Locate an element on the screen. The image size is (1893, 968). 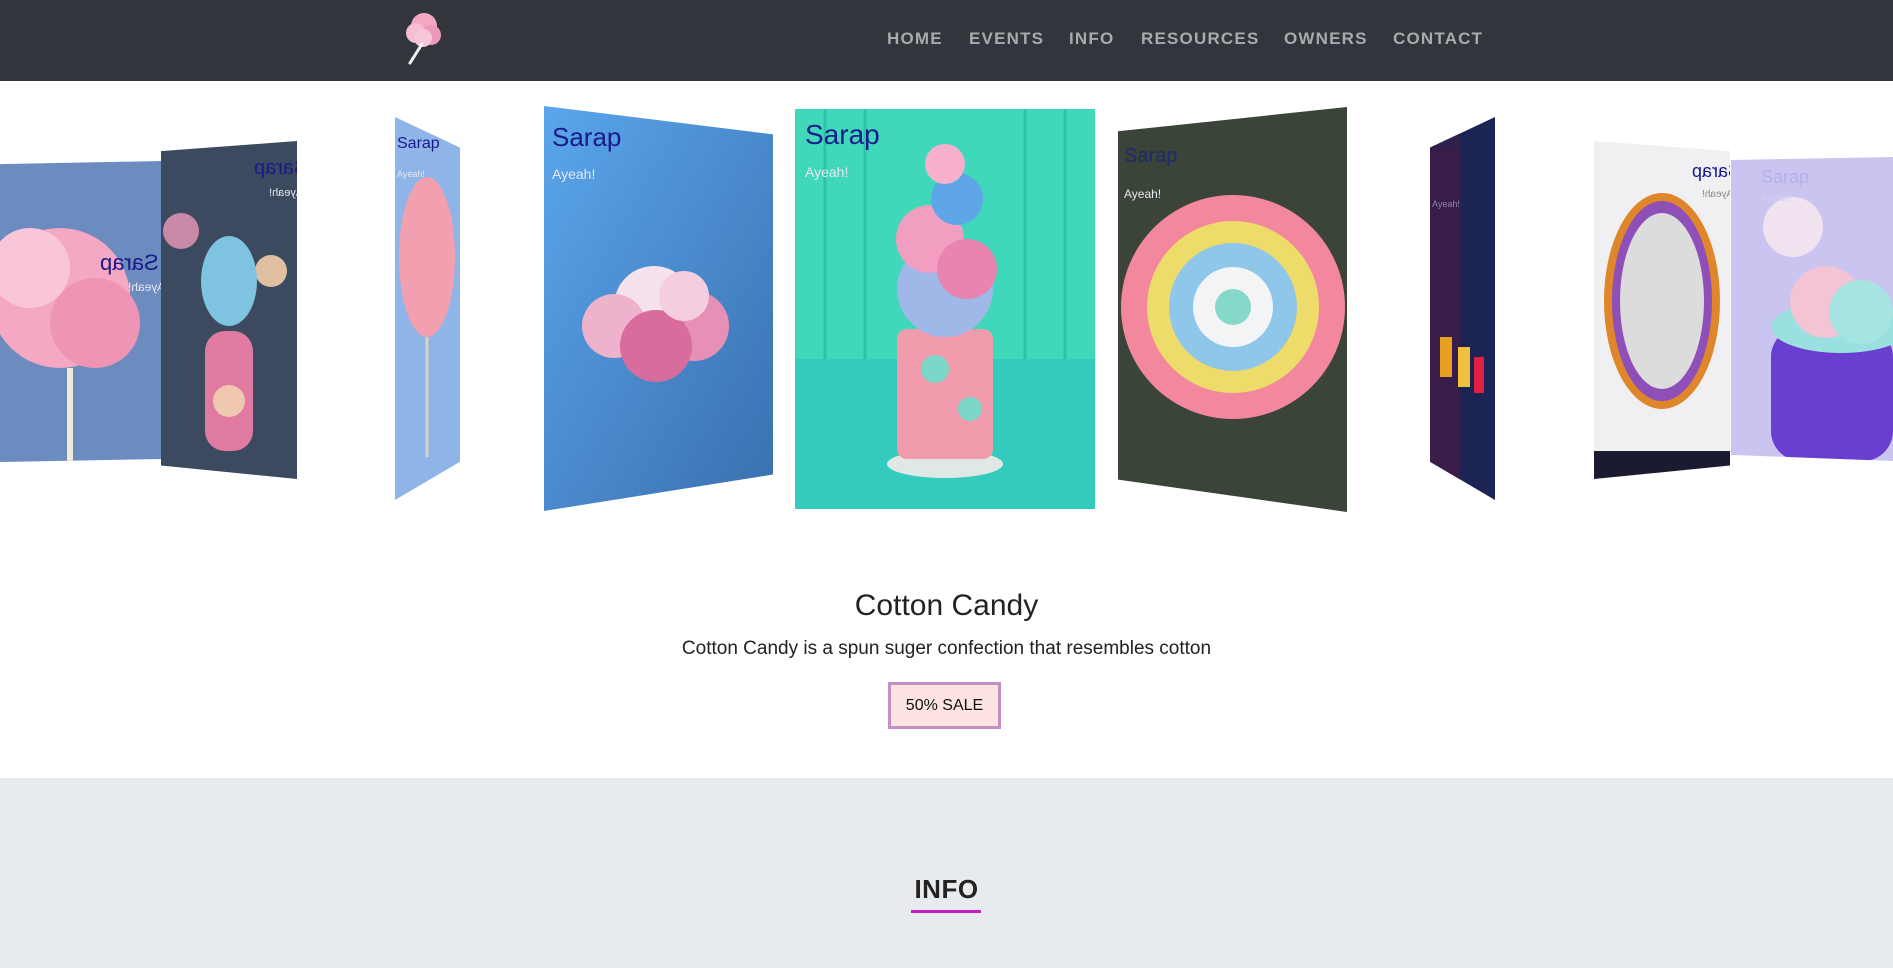
info-underline is located at coordinates (946, 911).